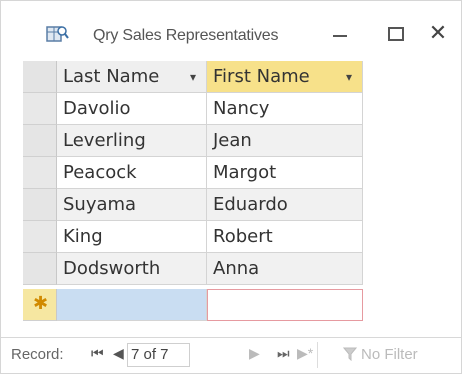  Describe the element at coordinates (186, 35) in the screenshot. I see `window-title: Qry Sales Representatives` at that location.